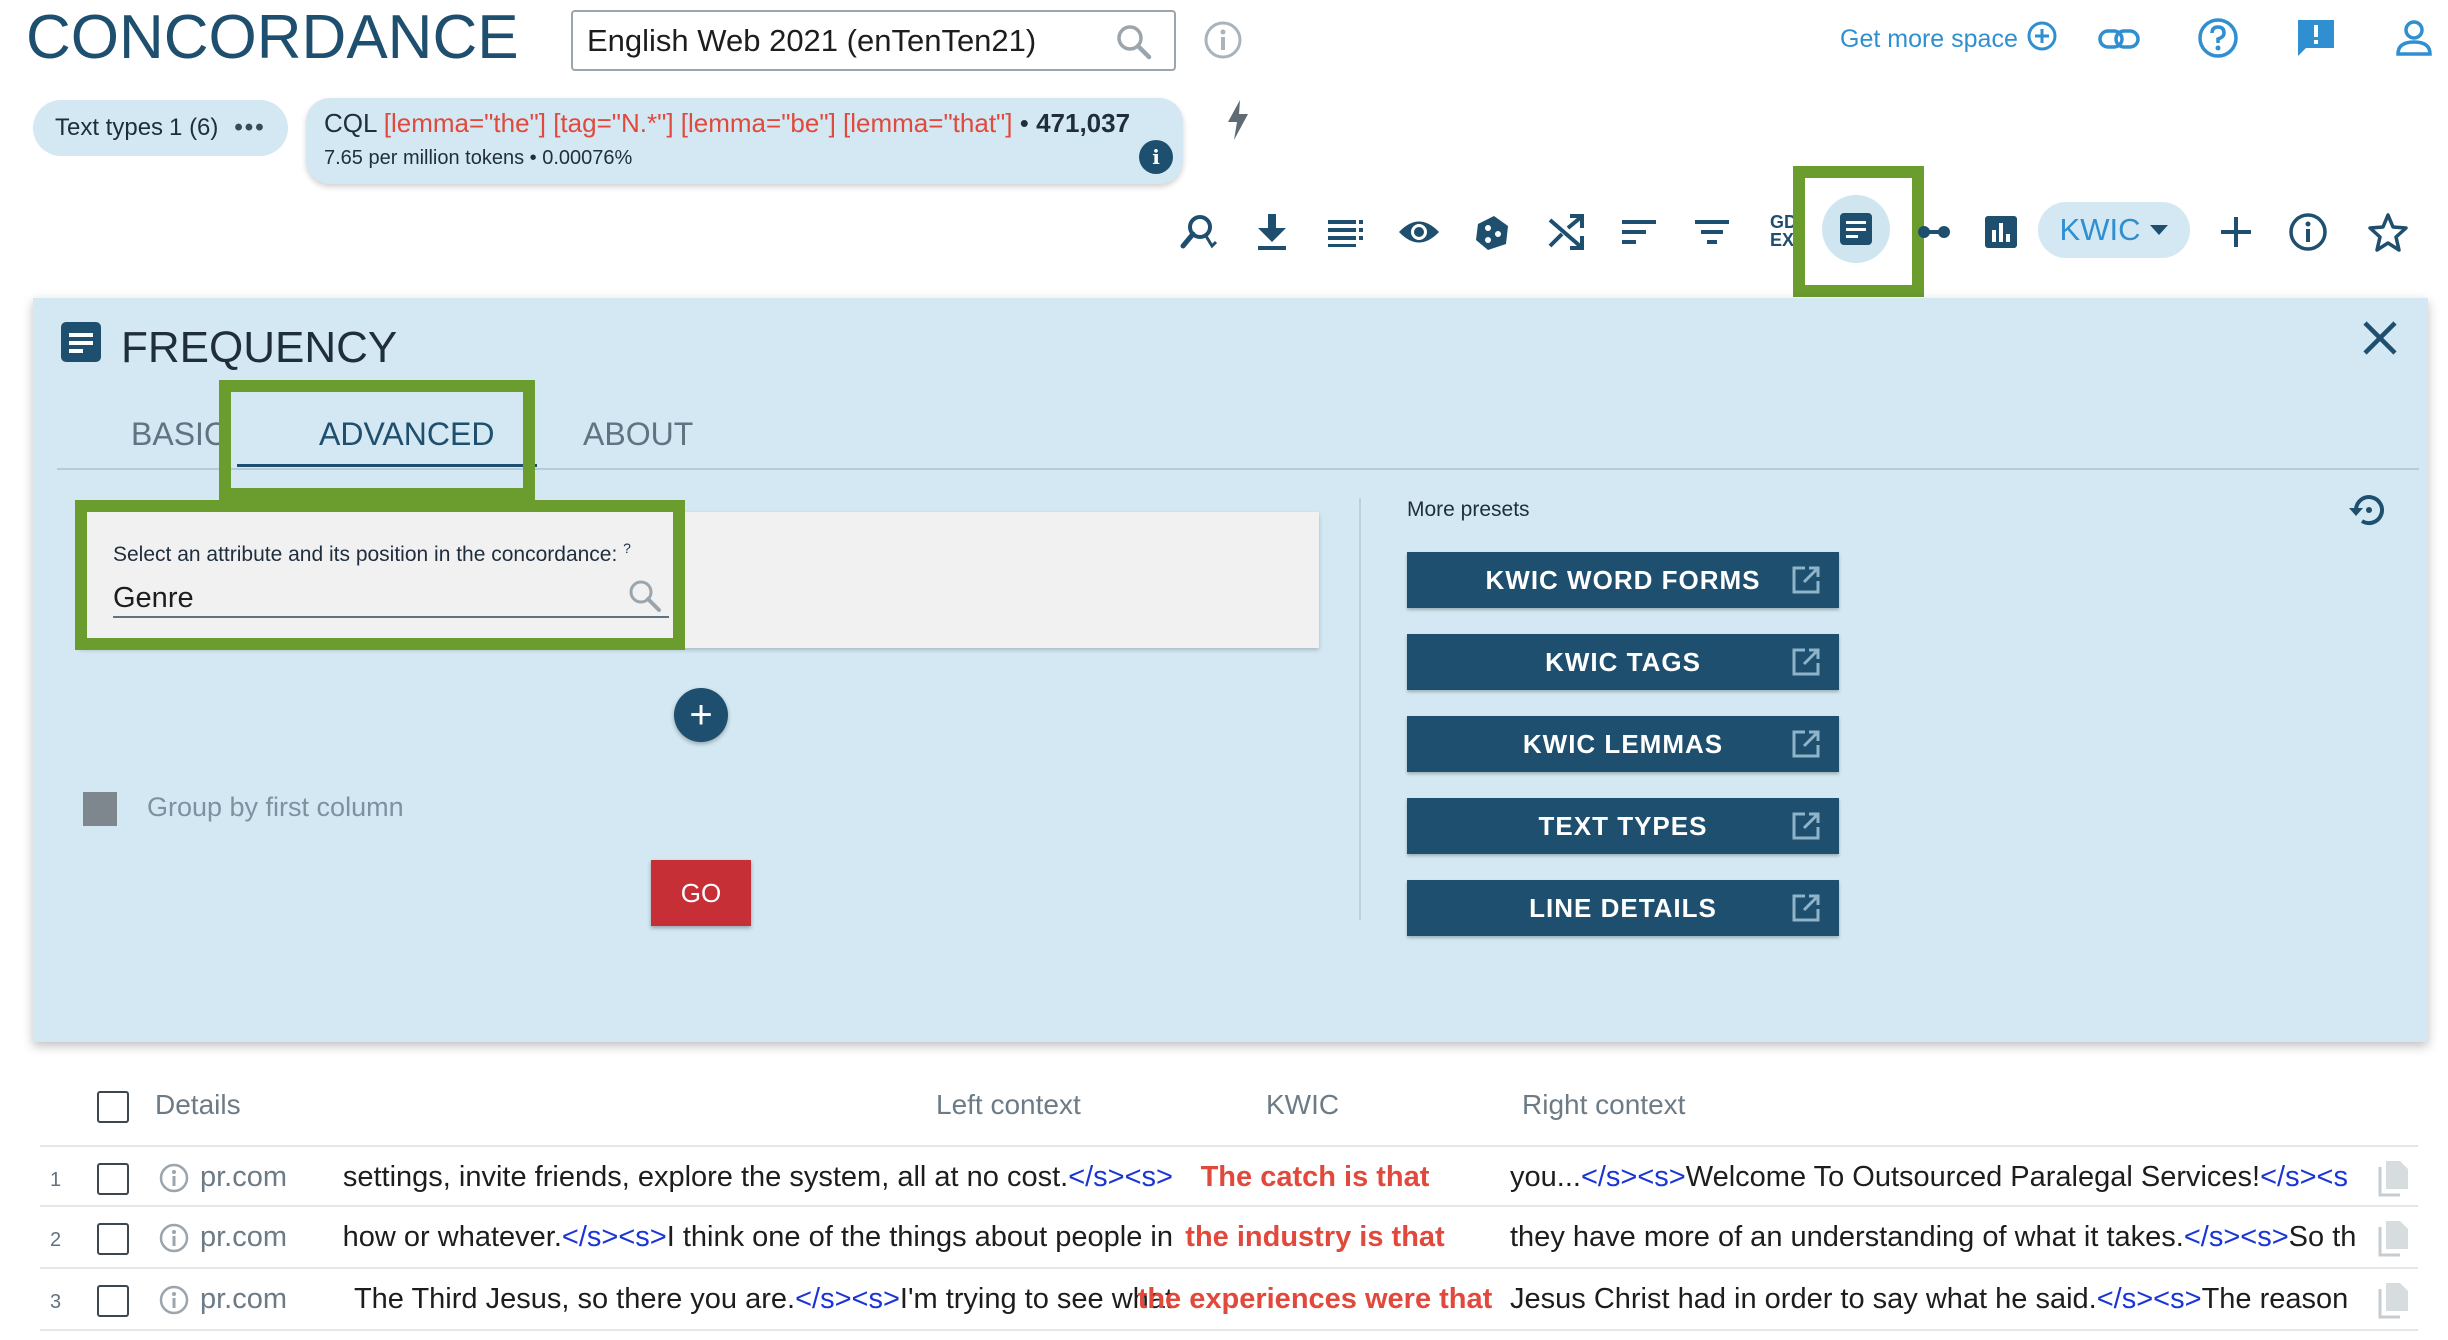  Describe the element at coordinates (812, 40) in the screenshot. I see `corpus-name: English Web 2021 (enTenTen21)` at that location.